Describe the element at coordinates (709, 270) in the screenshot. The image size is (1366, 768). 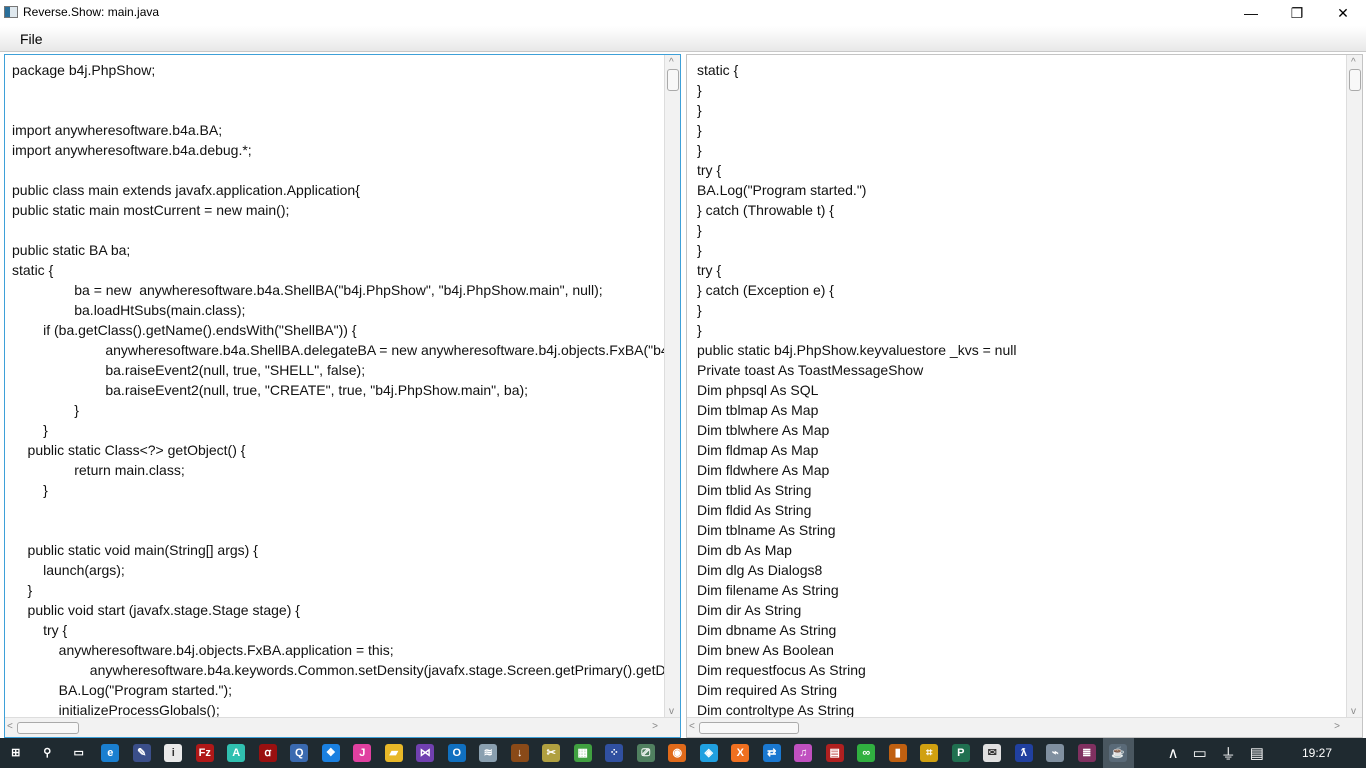
I see `code-line: try {` at that location.